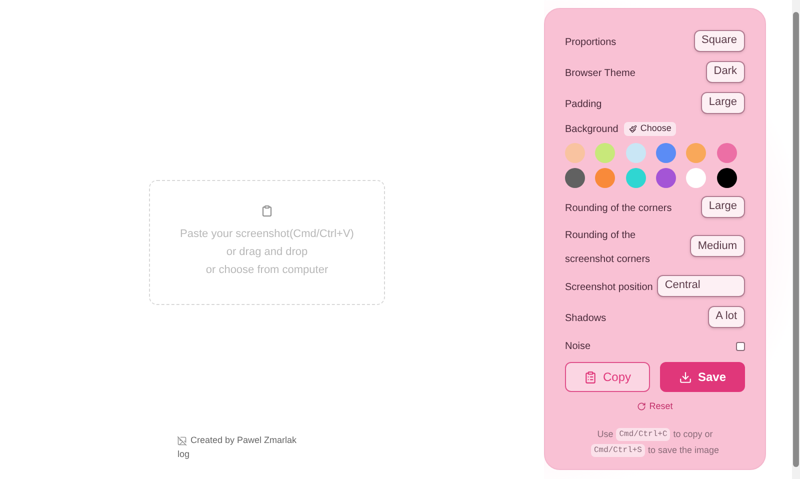 Image resolution: width=800 pixels, height=479 pixels. I want to click on select-field: Dark, so click(725, 71).